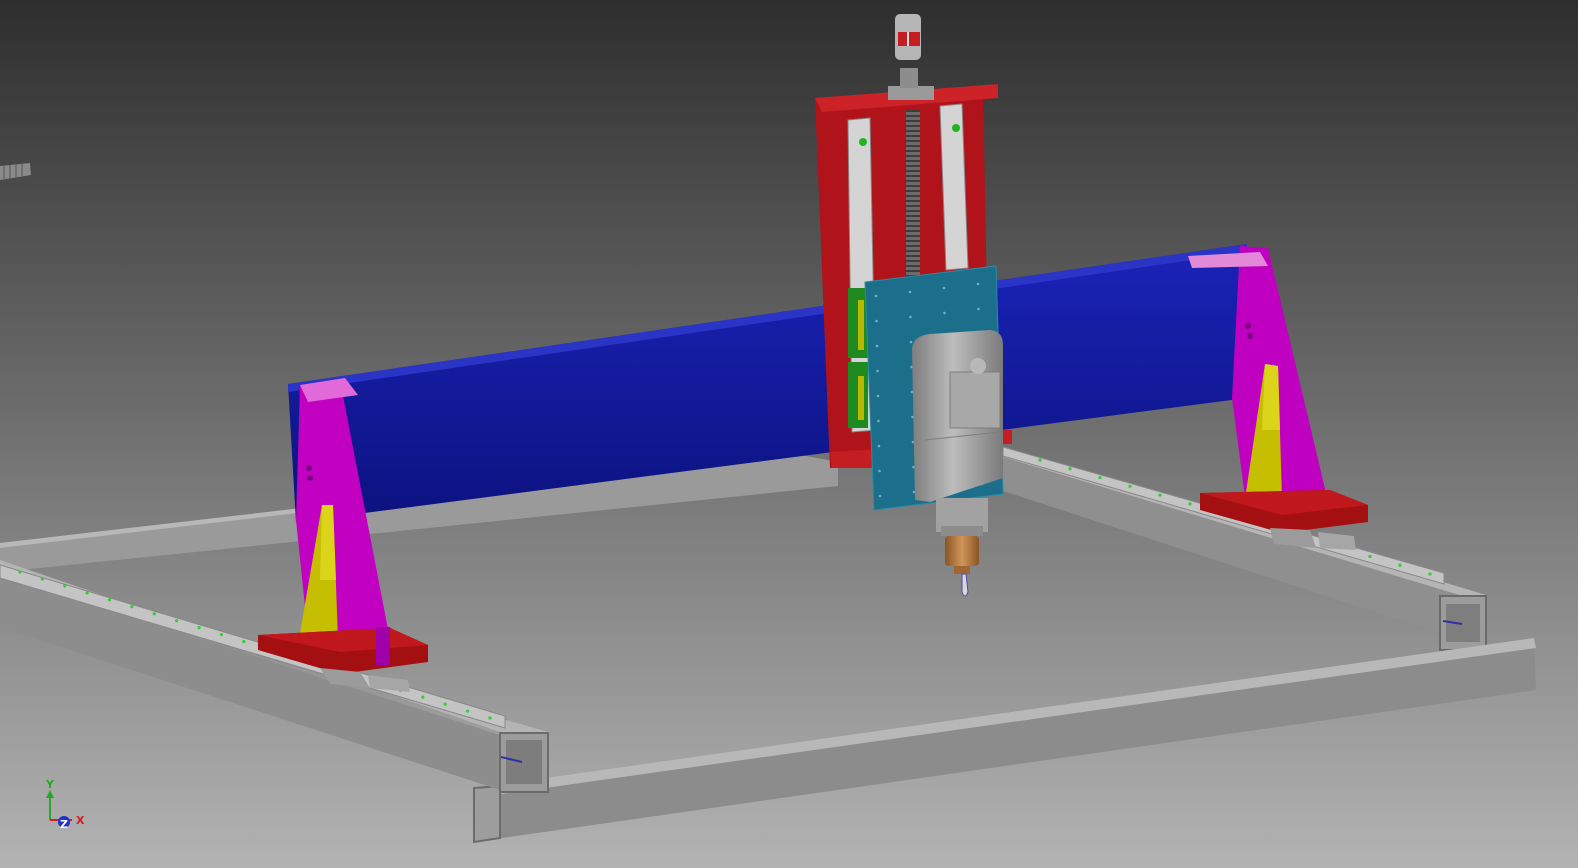  I want to click on triad-x-label: X, so click(80, 820).